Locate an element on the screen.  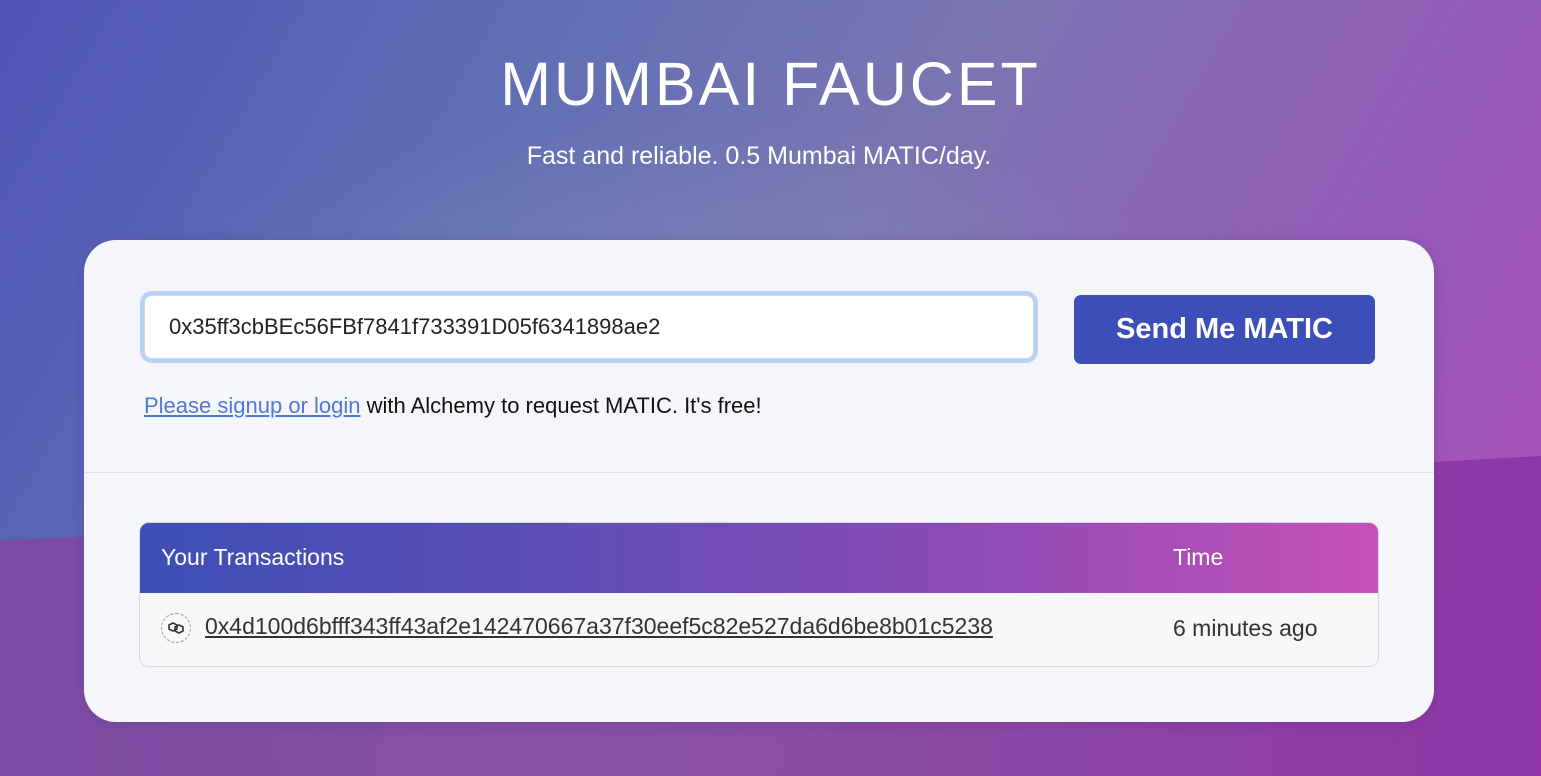
page-title: MUMBAI FAUCET is located at coordinates (770, 84).